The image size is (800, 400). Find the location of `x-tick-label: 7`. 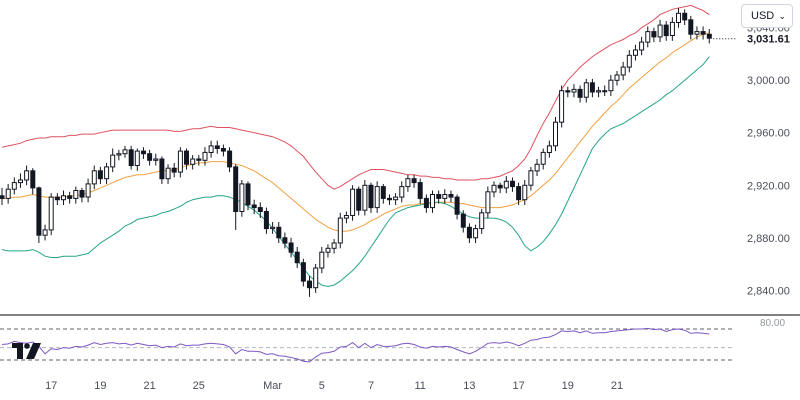

x-tick-label: 7 is located at coordinates (371, 386).